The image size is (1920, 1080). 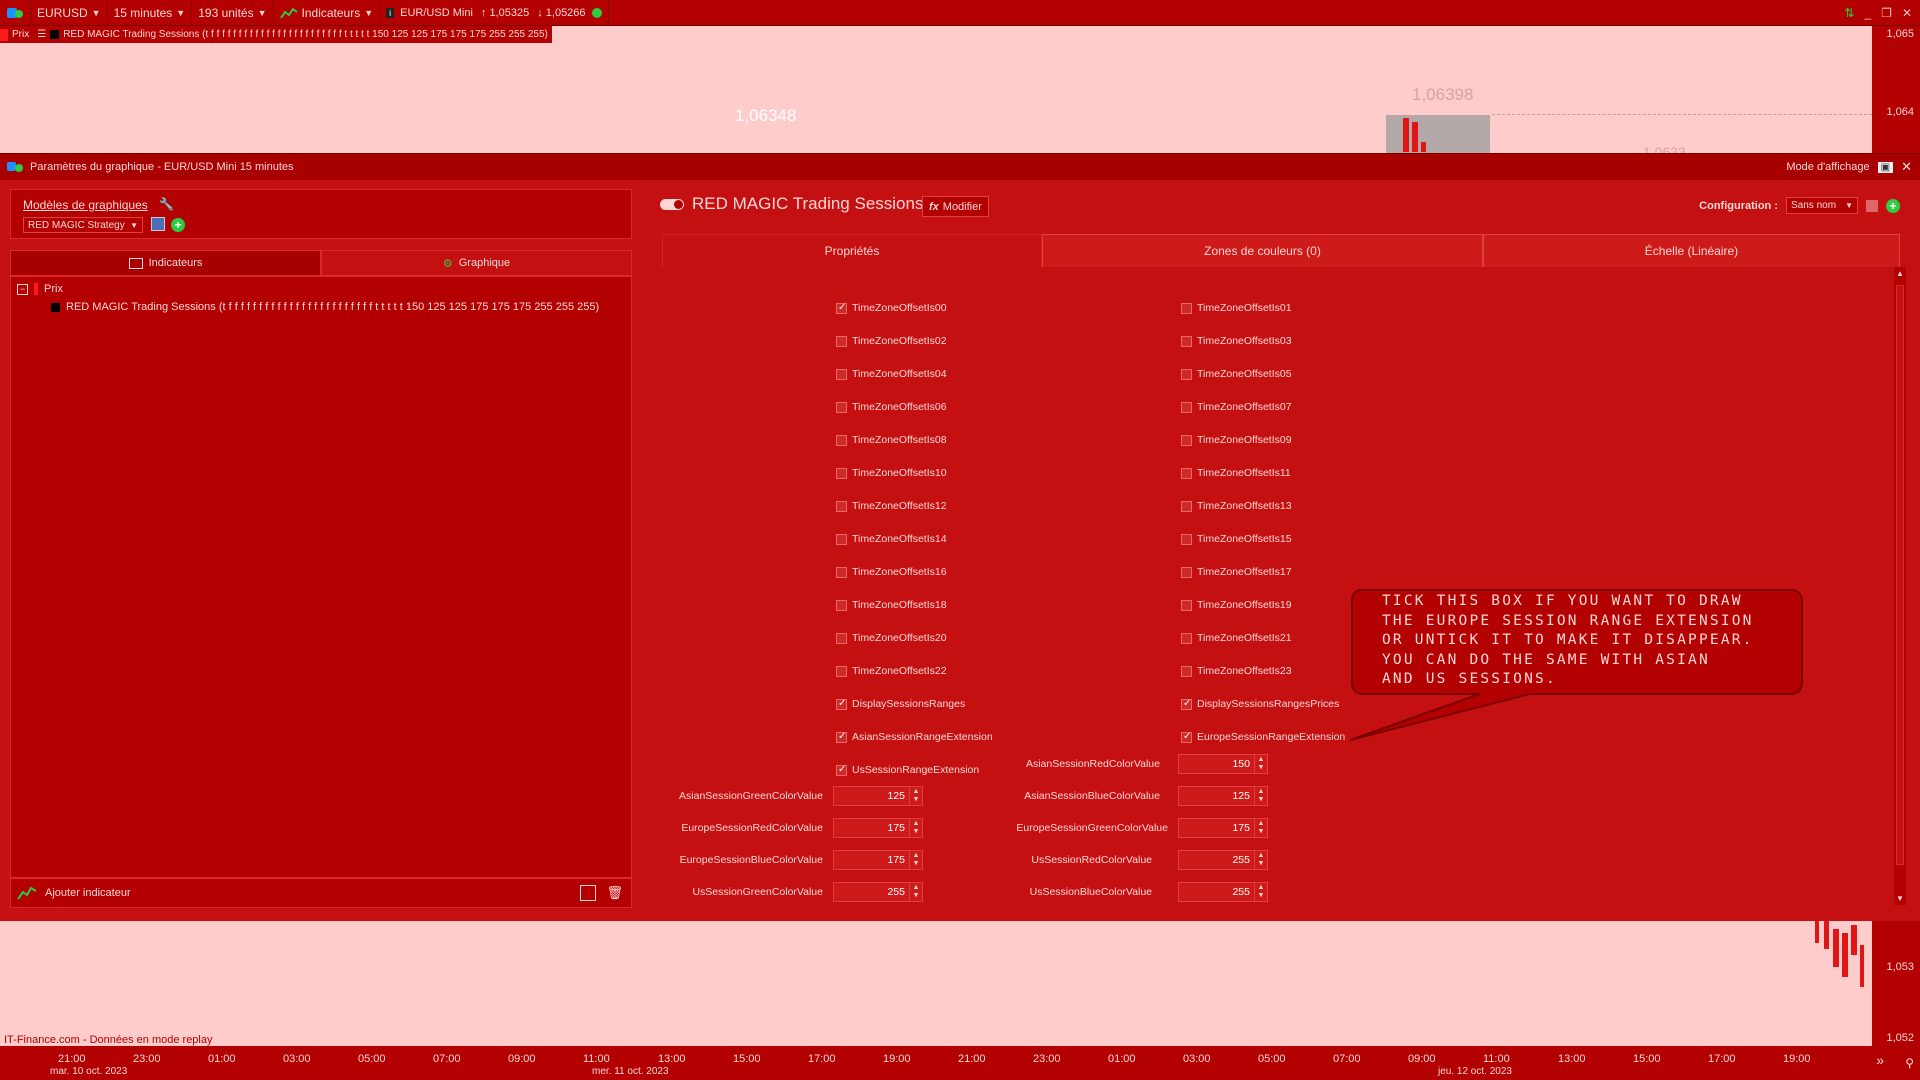 I want to click on scroll-right-icon: », so click(x=1880, y=1060).